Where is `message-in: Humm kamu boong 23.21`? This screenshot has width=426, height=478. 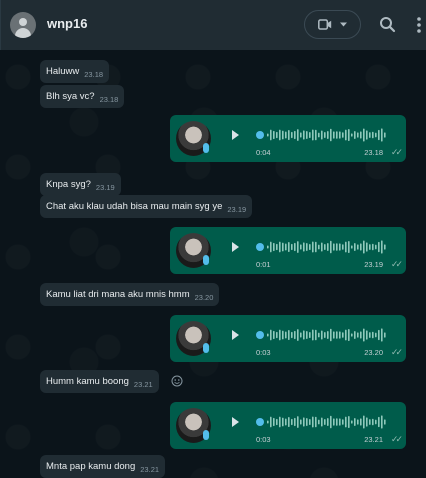 message-in: Humm kamu boong 23.21 is located at coordinates (99, 381).